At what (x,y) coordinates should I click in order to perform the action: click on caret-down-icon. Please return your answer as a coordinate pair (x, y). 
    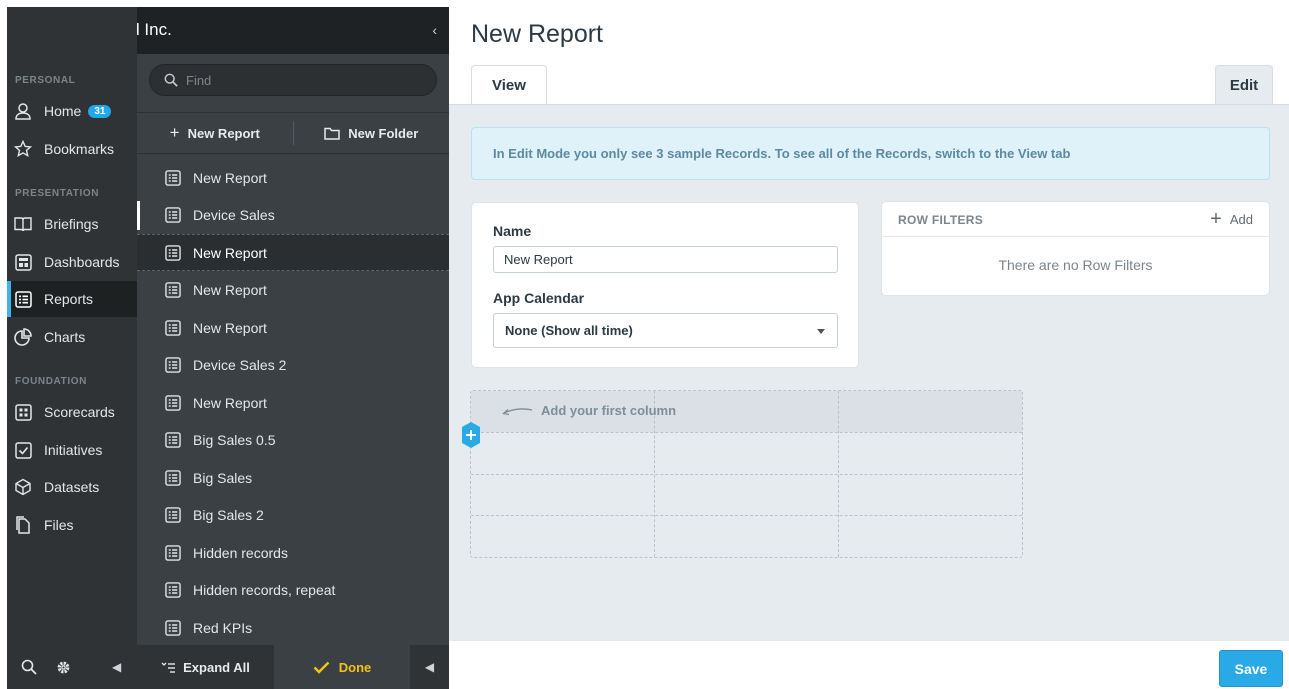
    Looking at the image, I should click on (821, 331).